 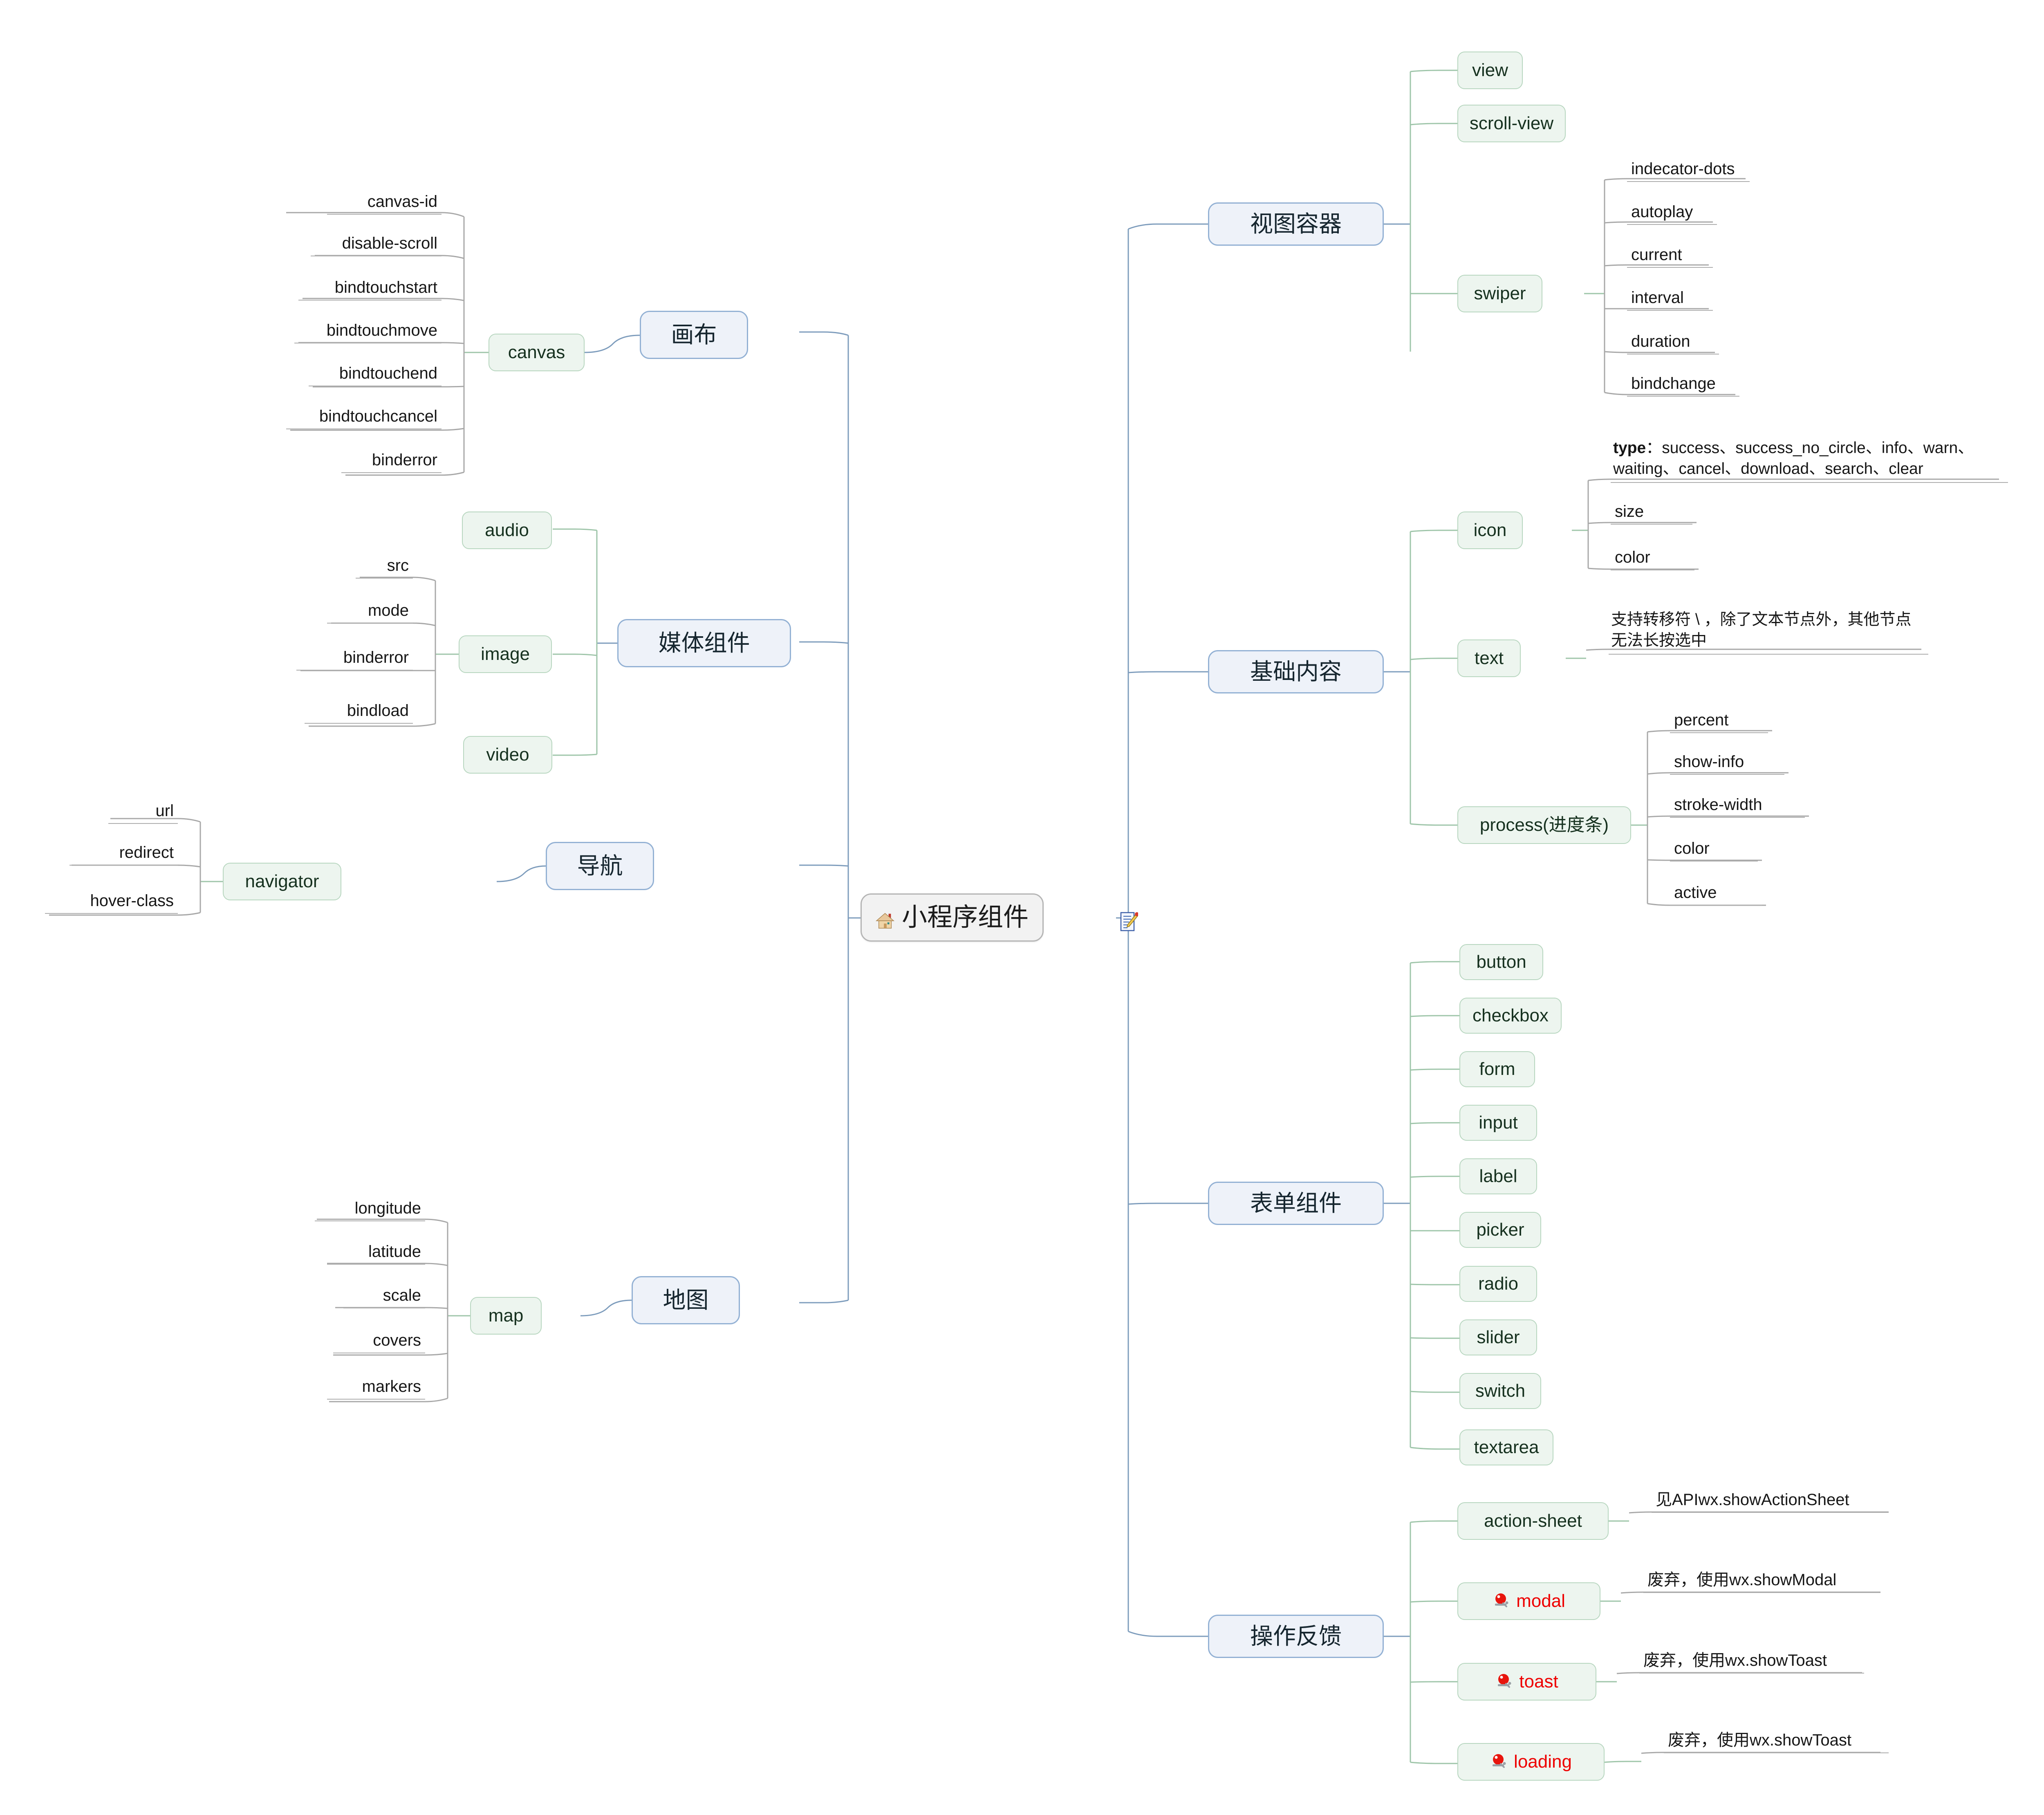 I want to click on sub-node-button: button, so click(x=1501, y=962).